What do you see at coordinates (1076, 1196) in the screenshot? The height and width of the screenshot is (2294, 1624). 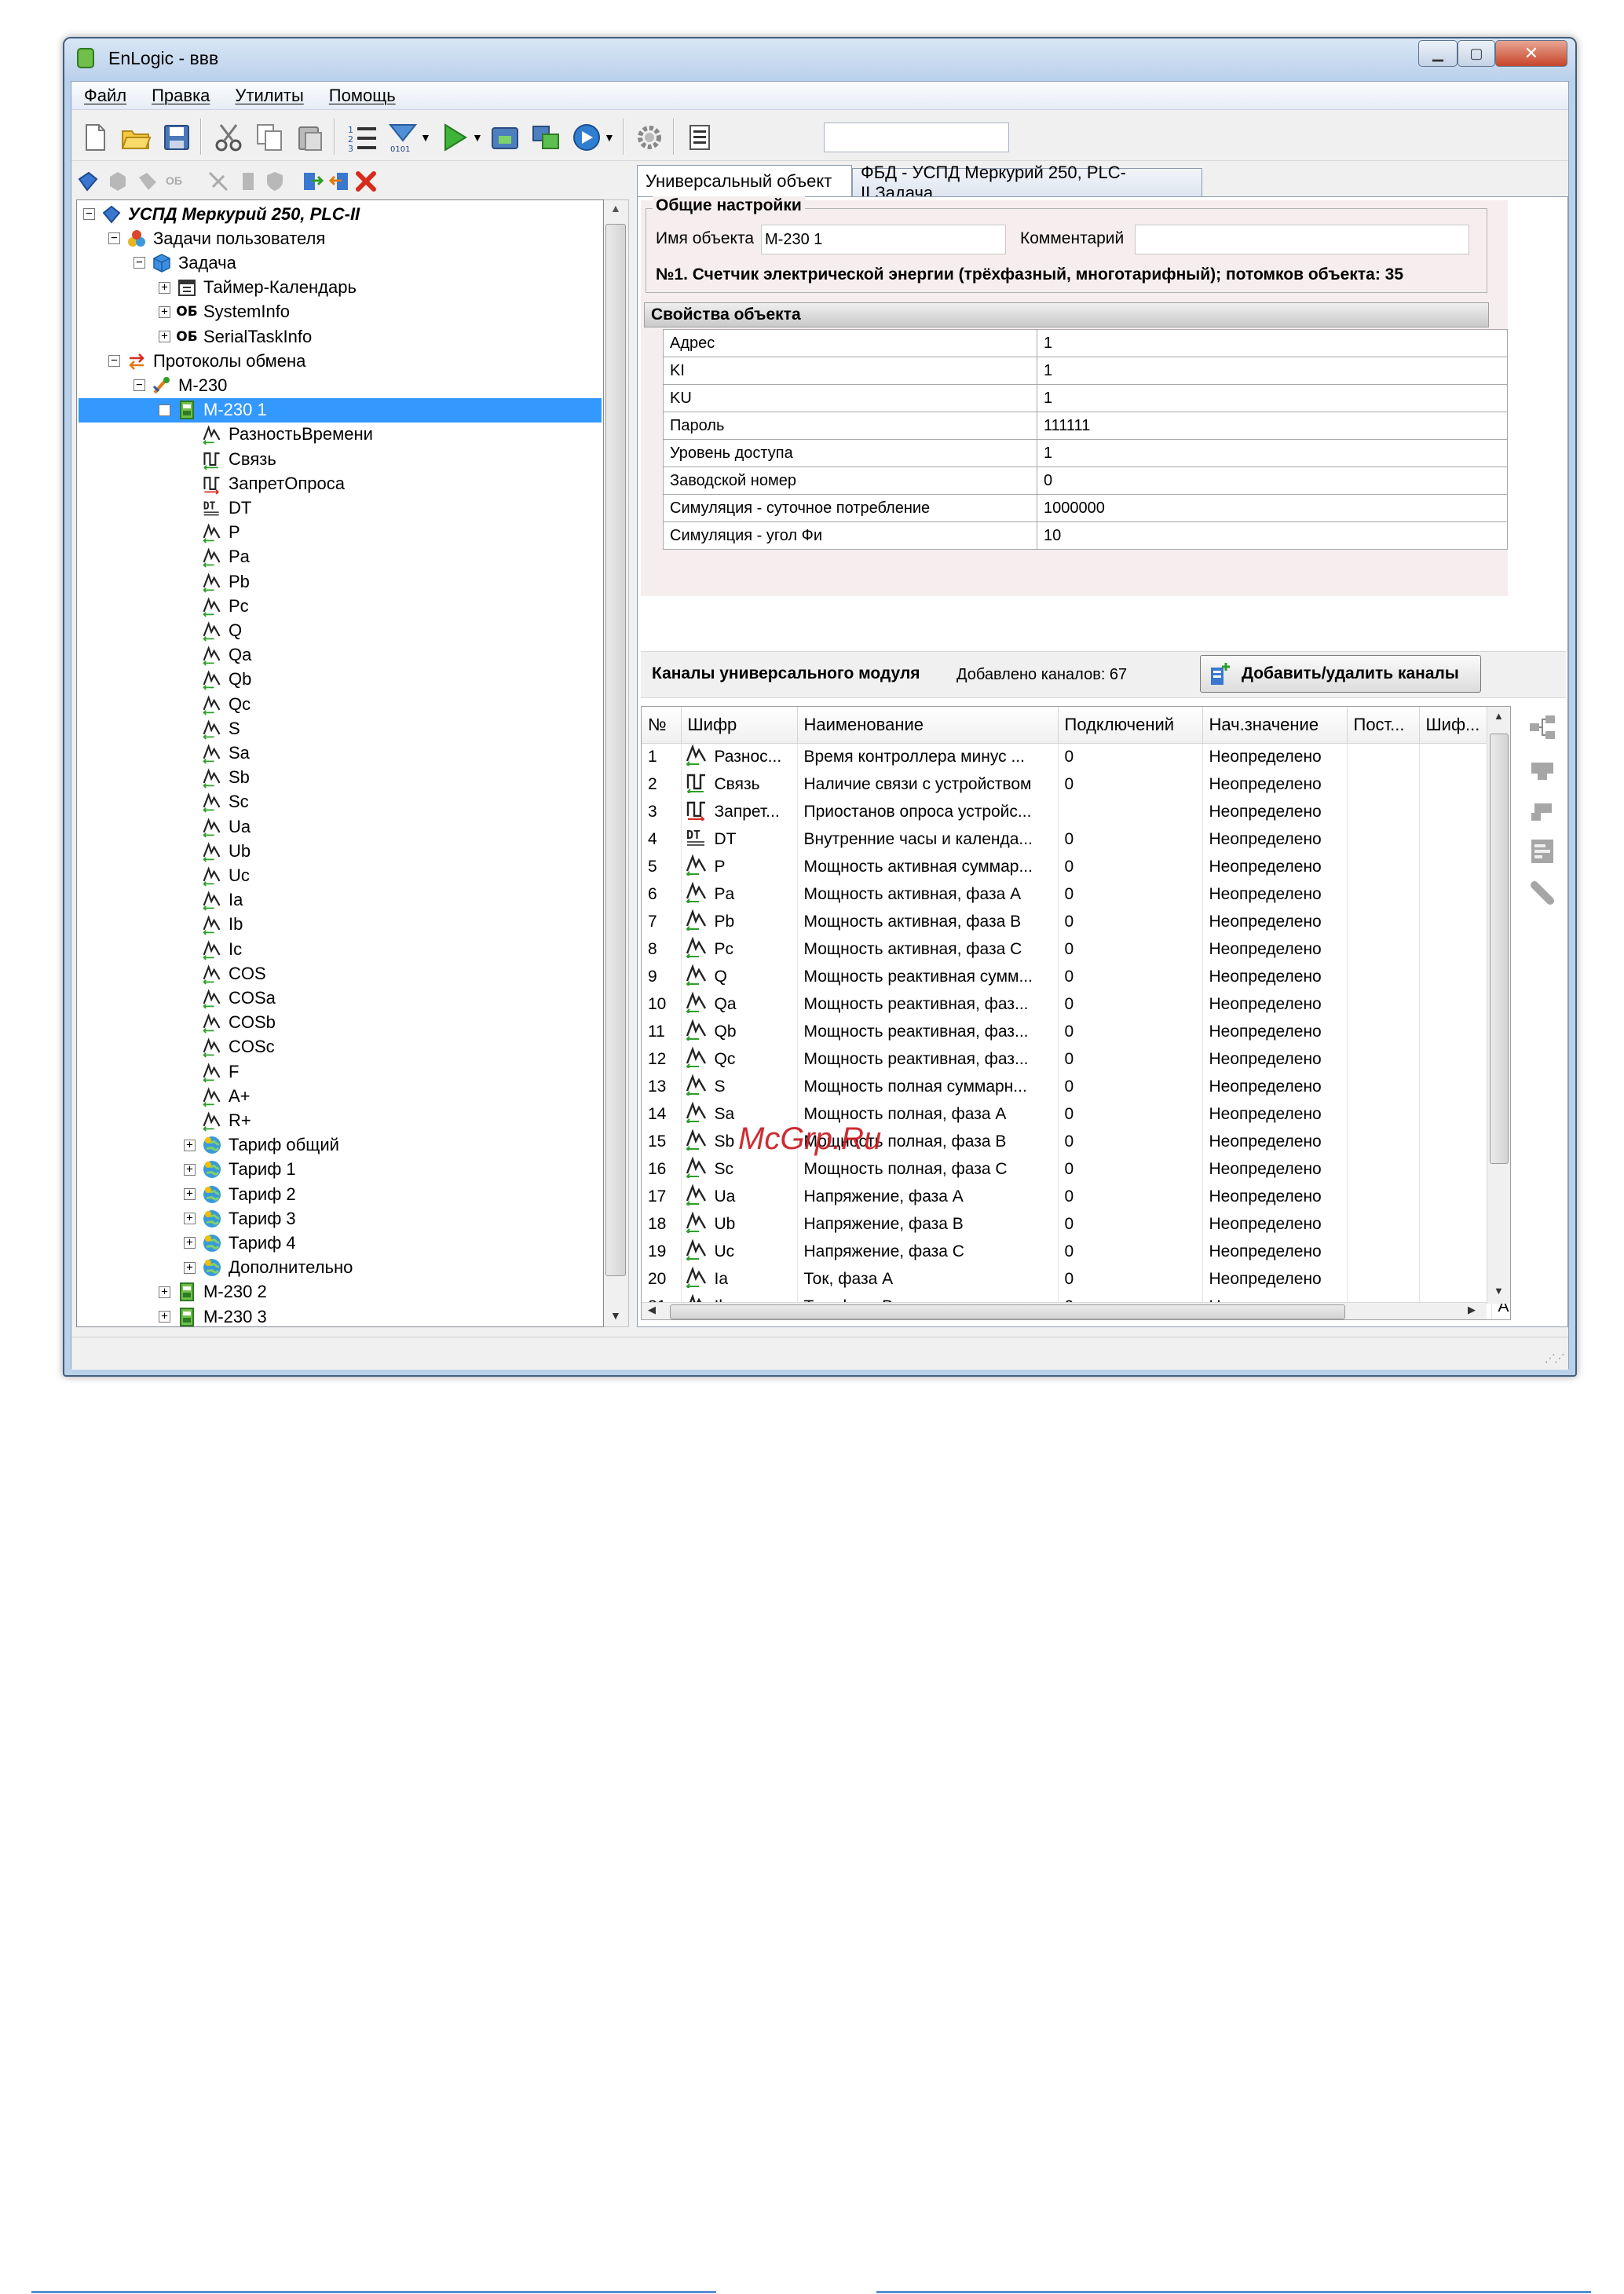 I see `table-row: 17UaНапряжение, фаза A0НеопределеноВ` at bounding box center [1076, 1196].